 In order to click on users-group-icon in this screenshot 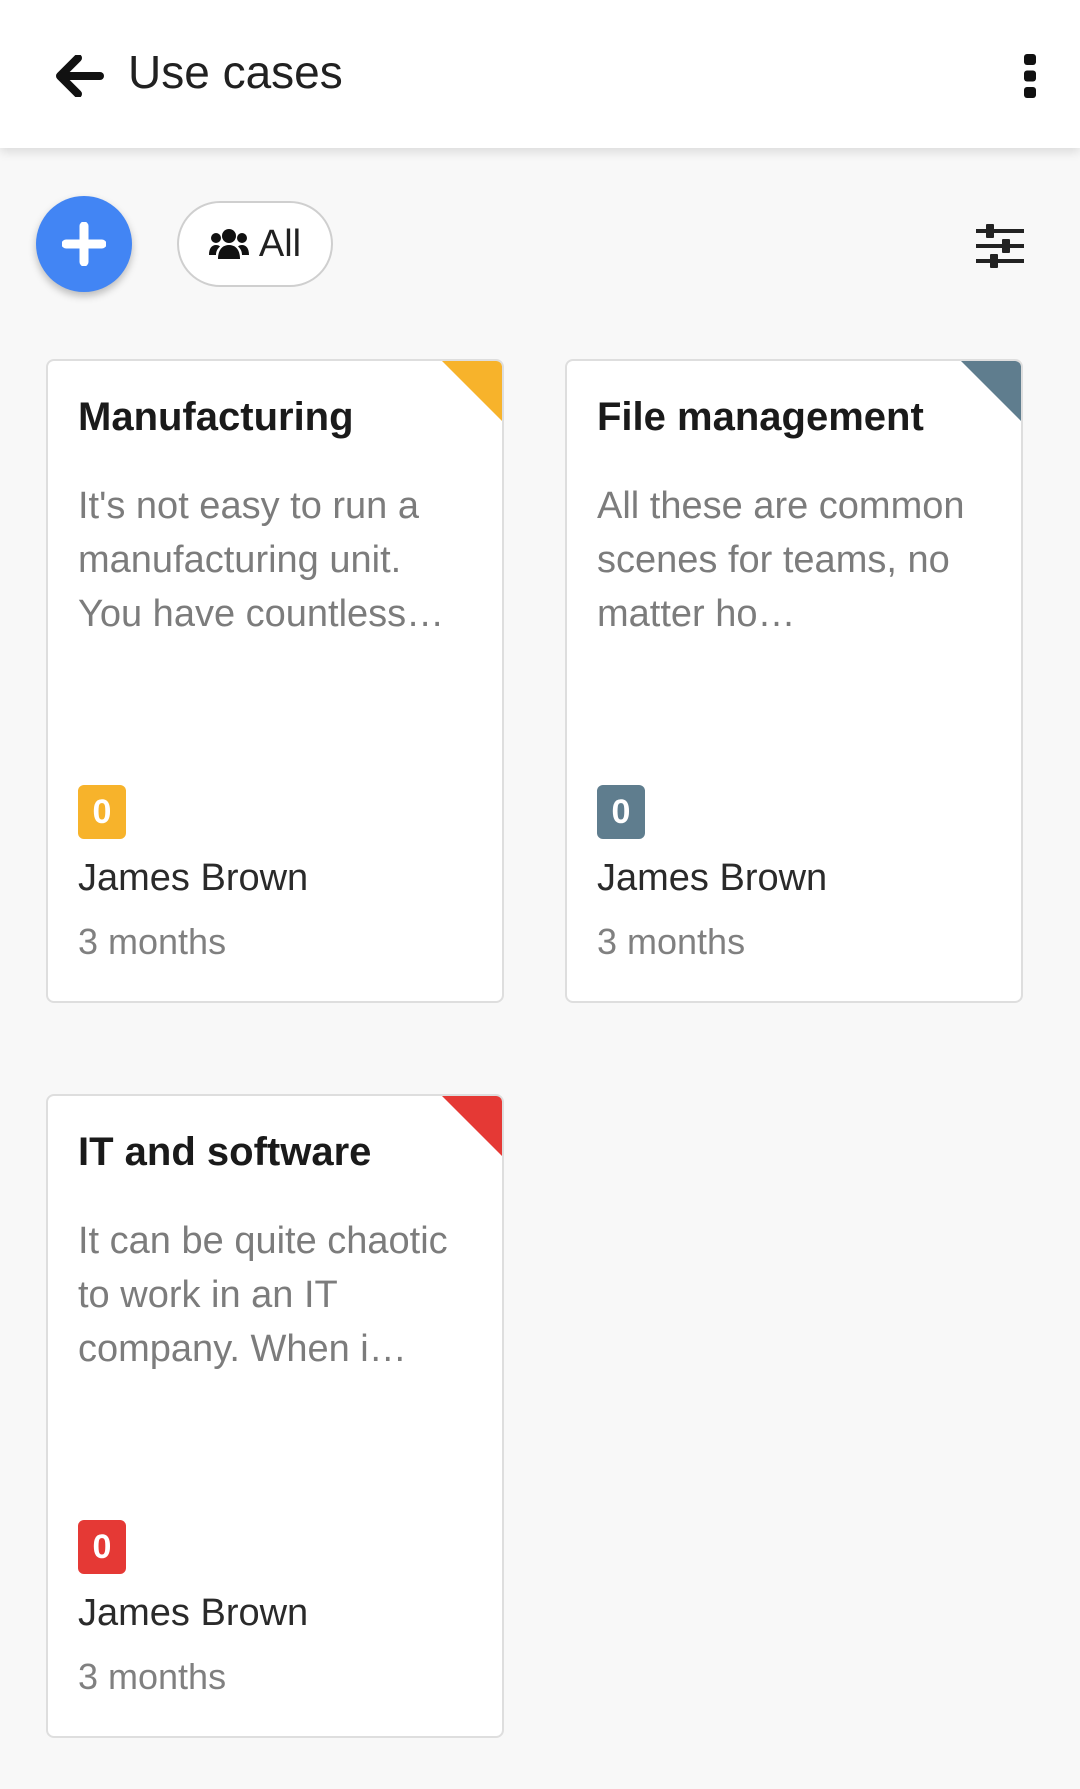, I will do `click(228, 244)`.